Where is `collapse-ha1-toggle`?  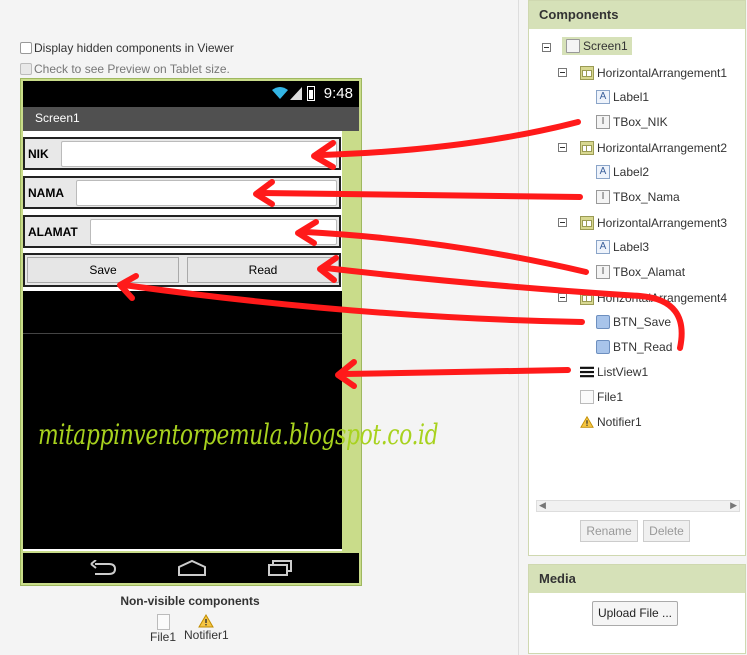 collapse-ha1-toggle is located at coordinates (562, 72).